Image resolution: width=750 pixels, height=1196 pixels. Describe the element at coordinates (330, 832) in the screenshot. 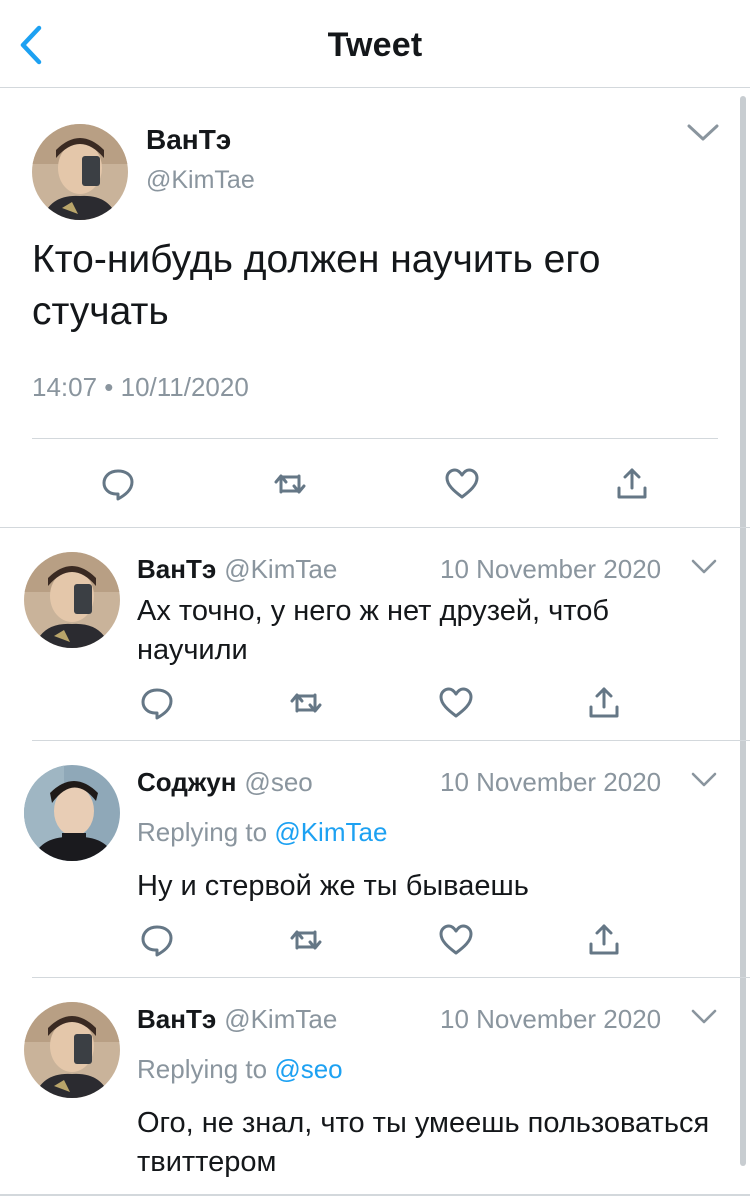

I see `replying-to-link: @KimTae` at that location.